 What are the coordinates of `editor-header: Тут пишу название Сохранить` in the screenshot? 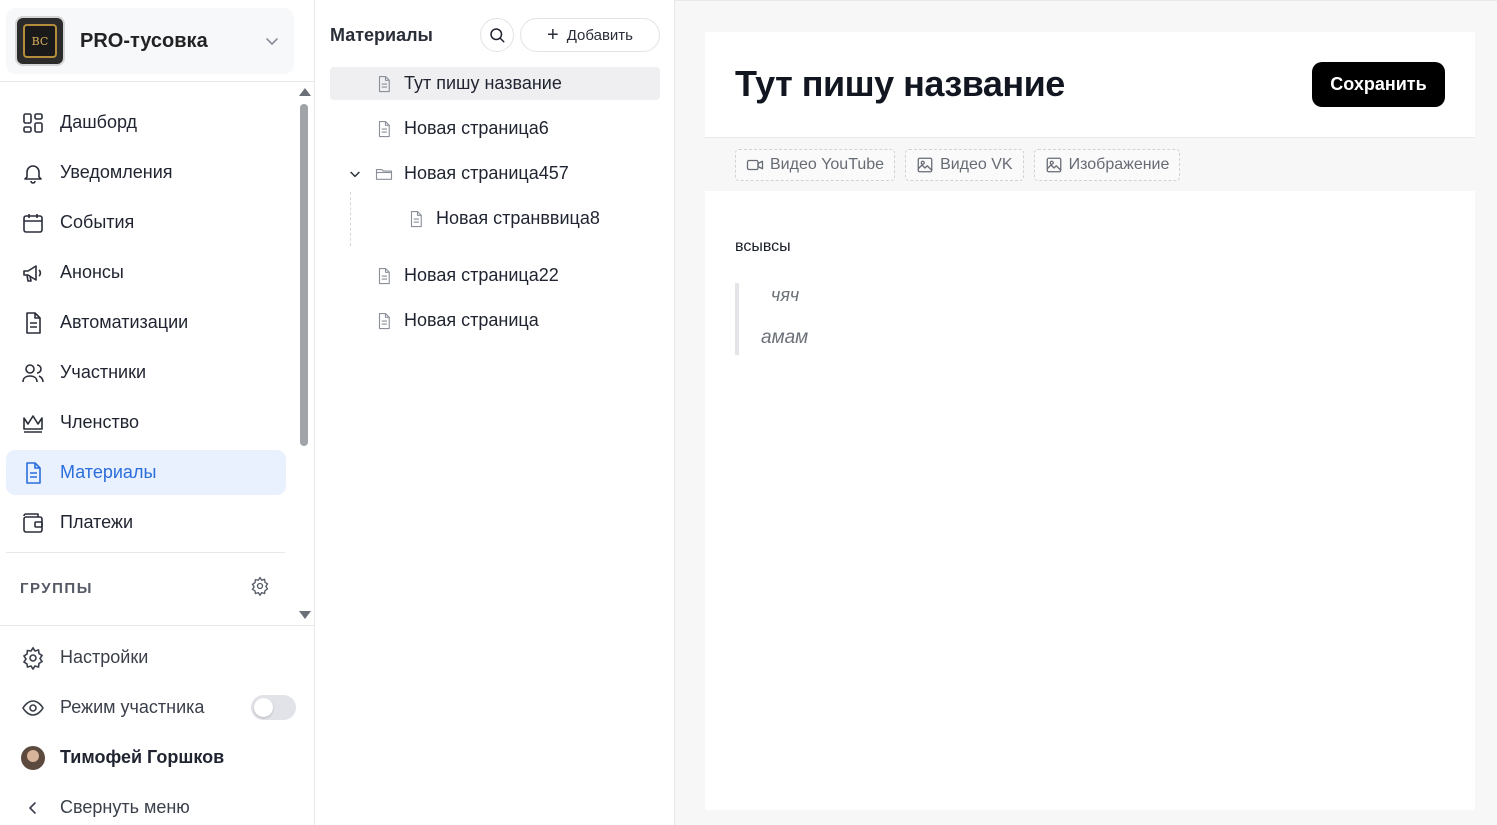 It's located at (1090, 85).